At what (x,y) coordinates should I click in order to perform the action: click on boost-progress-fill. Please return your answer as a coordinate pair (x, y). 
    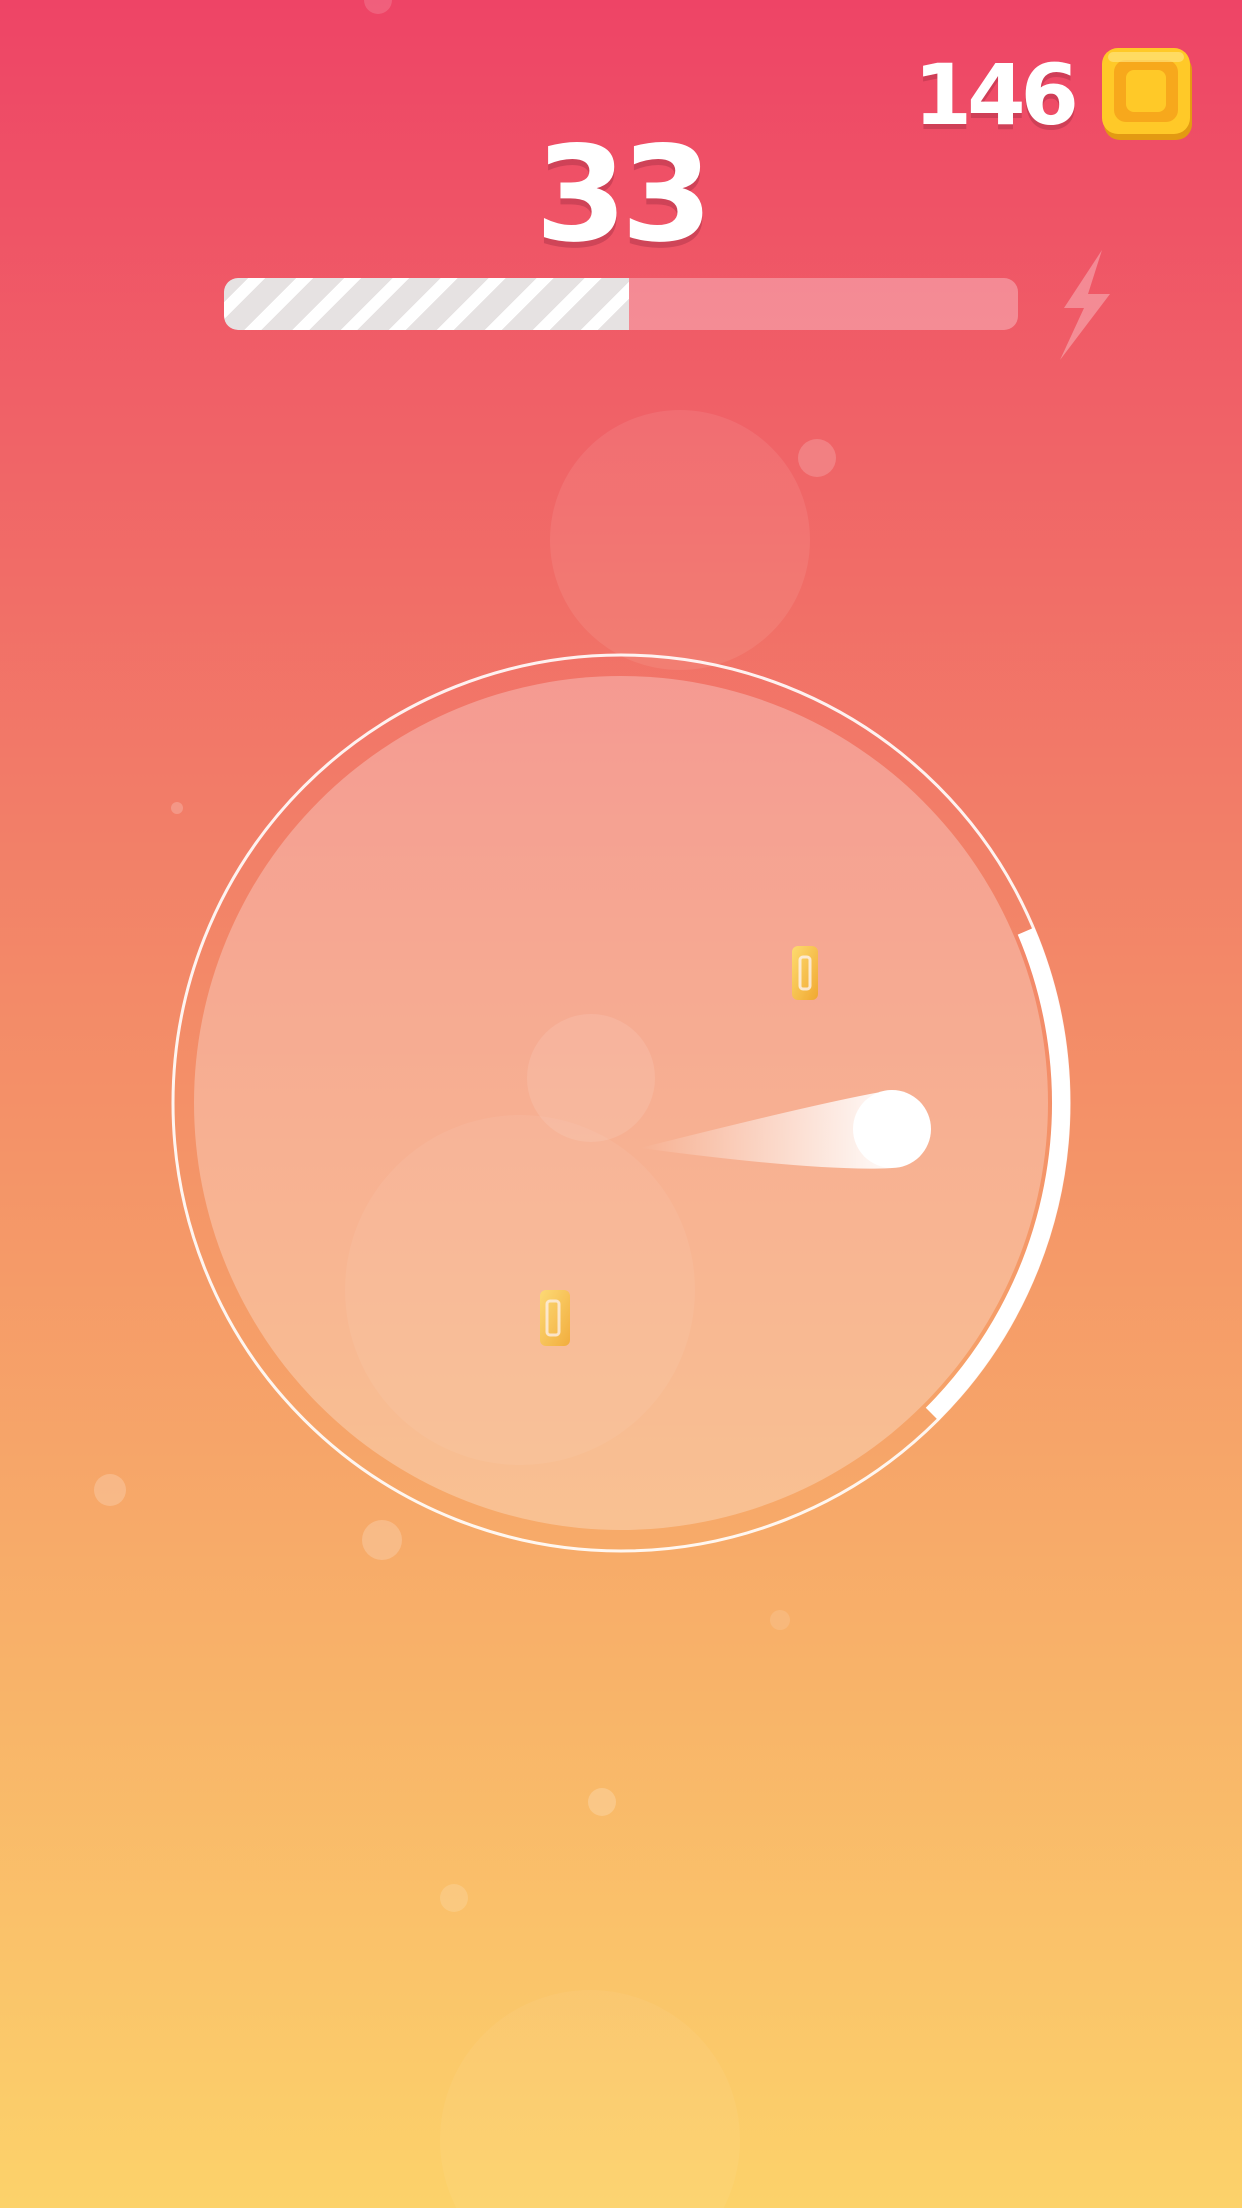
    Looking at the image, I should click on (426, 304).